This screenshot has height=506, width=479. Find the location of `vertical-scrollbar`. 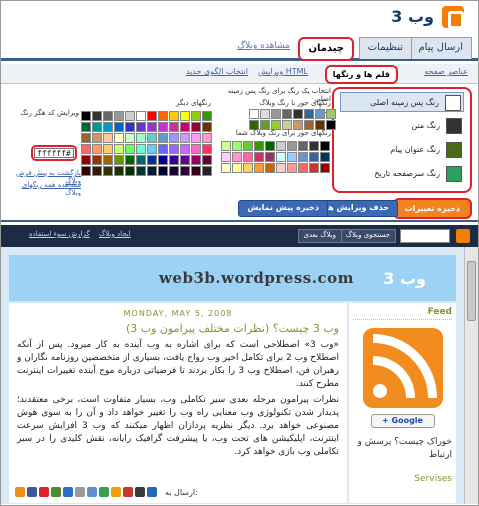

vertical-scrollbar is located at coordinates (471, 375).